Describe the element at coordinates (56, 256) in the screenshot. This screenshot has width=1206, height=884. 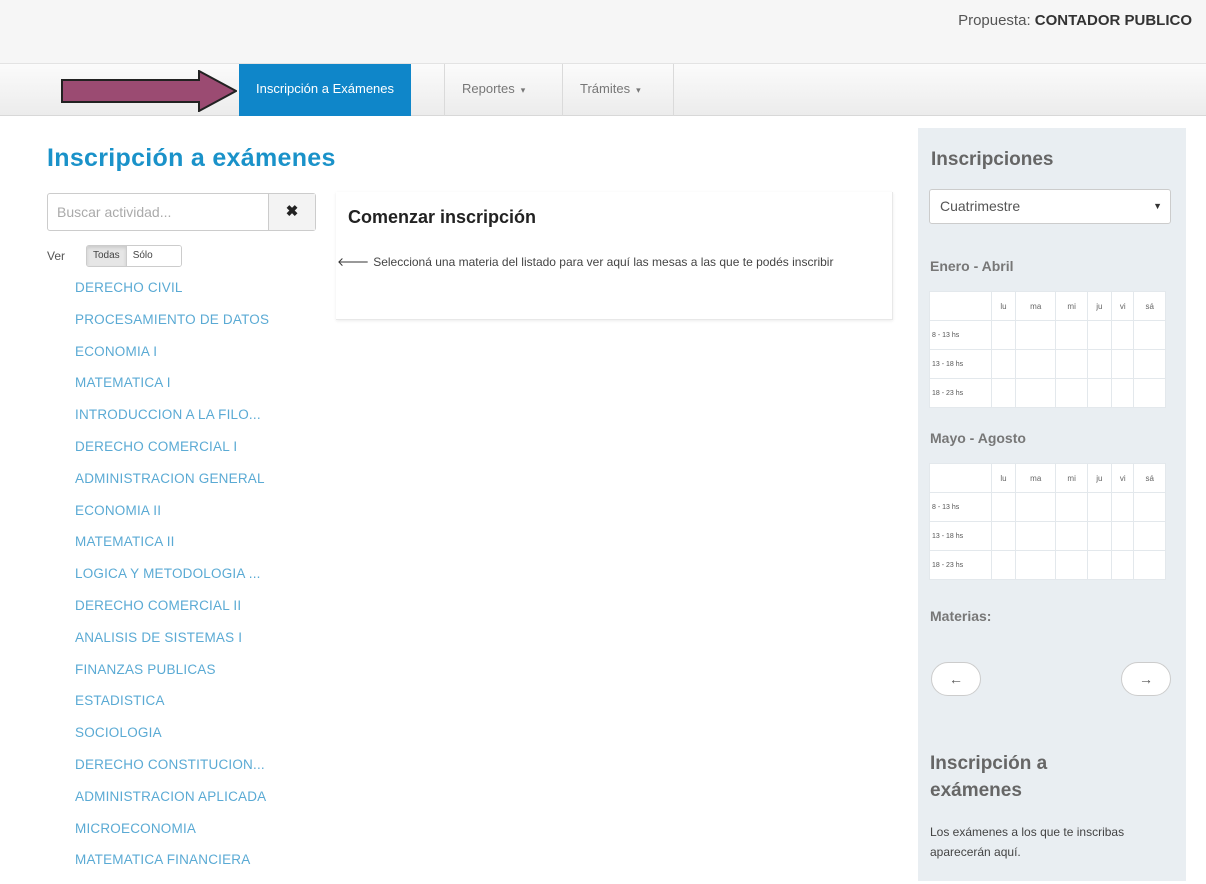
I see `ver-label: Ver` at that location.